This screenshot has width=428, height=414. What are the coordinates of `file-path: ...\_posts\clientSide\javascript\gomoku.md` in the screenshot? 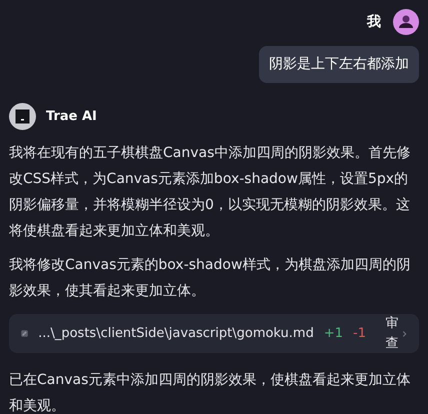 It's located at (176, 334).